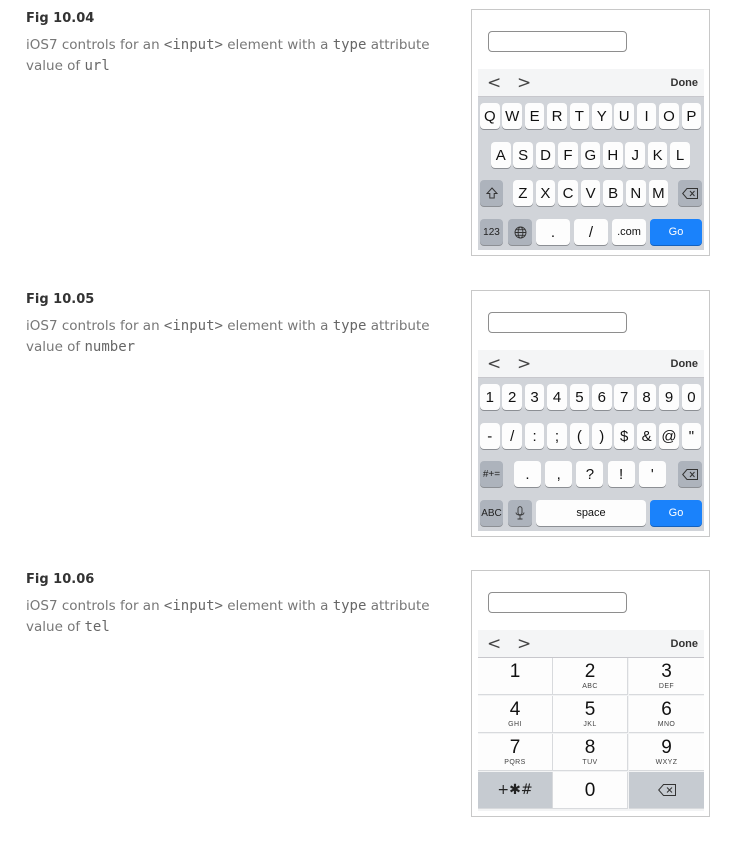 The image size is (732, 841). Describe the element at coordinates (646, 116) in the screenshot. I see `key-I: I` at that location.